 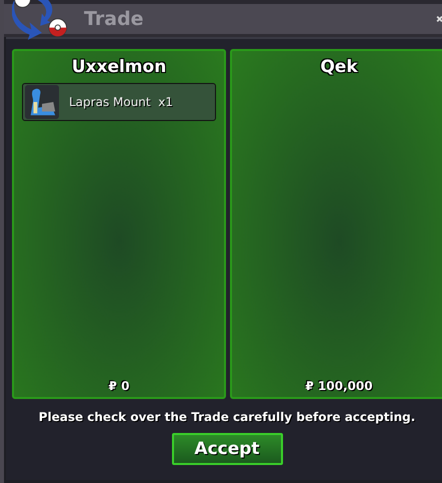 I want to click on window-title: Trade, so click(x=114, y=19).